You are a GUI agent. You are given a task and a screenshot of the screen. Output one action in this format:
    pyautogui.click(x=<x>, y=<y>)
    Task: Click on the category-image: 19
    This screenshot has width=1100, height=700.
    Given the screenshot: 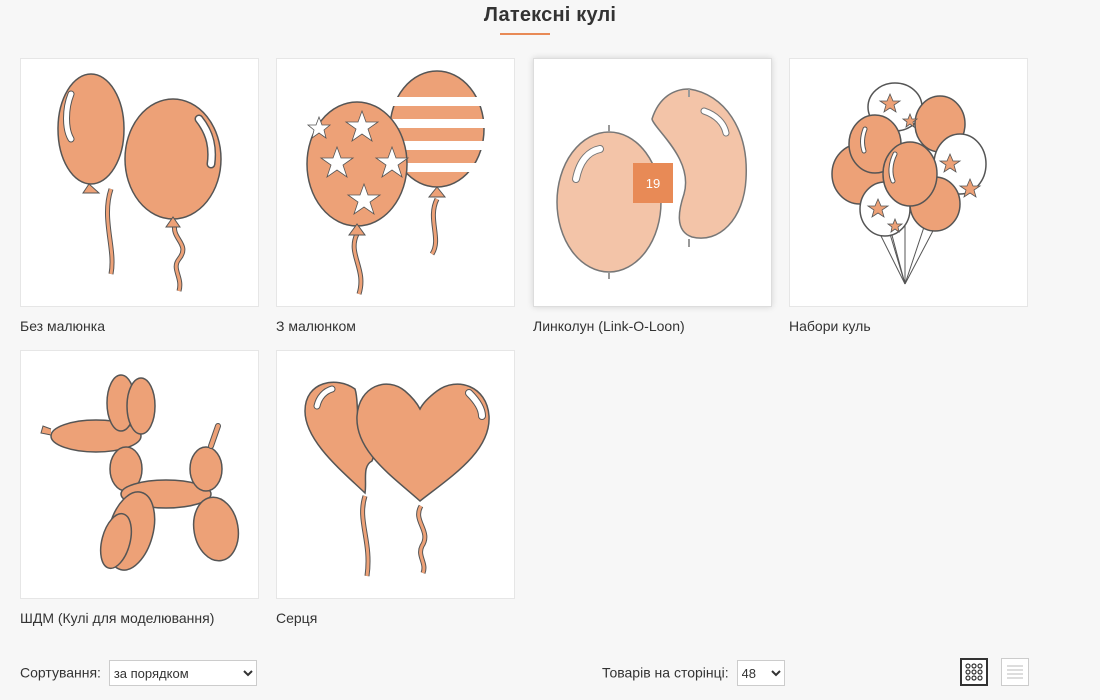 What is the action you would take?
    pyautogui.click(x=652, y=182)
    